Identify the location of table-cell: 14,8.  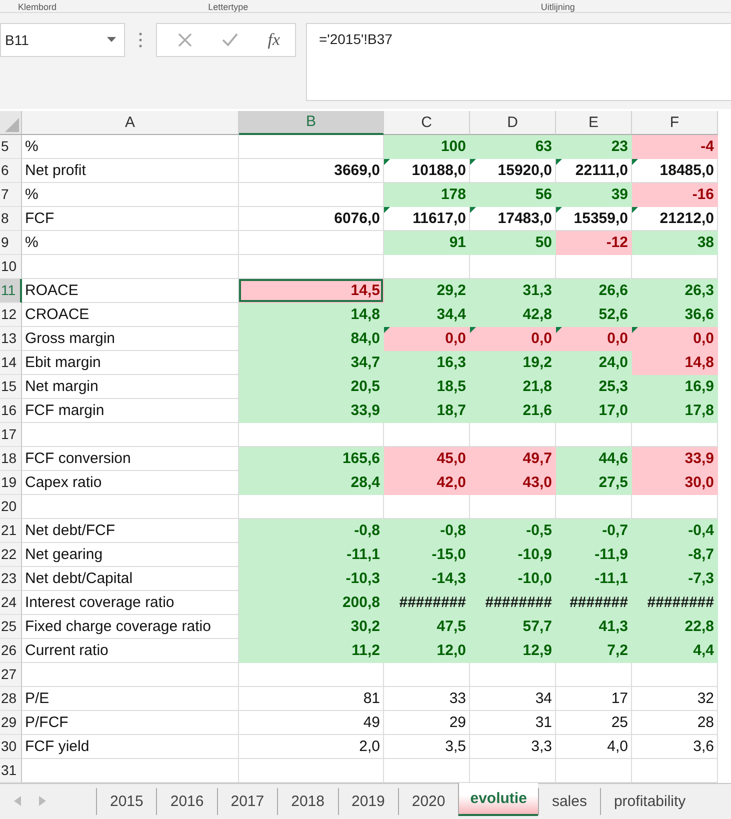
(311, 314).